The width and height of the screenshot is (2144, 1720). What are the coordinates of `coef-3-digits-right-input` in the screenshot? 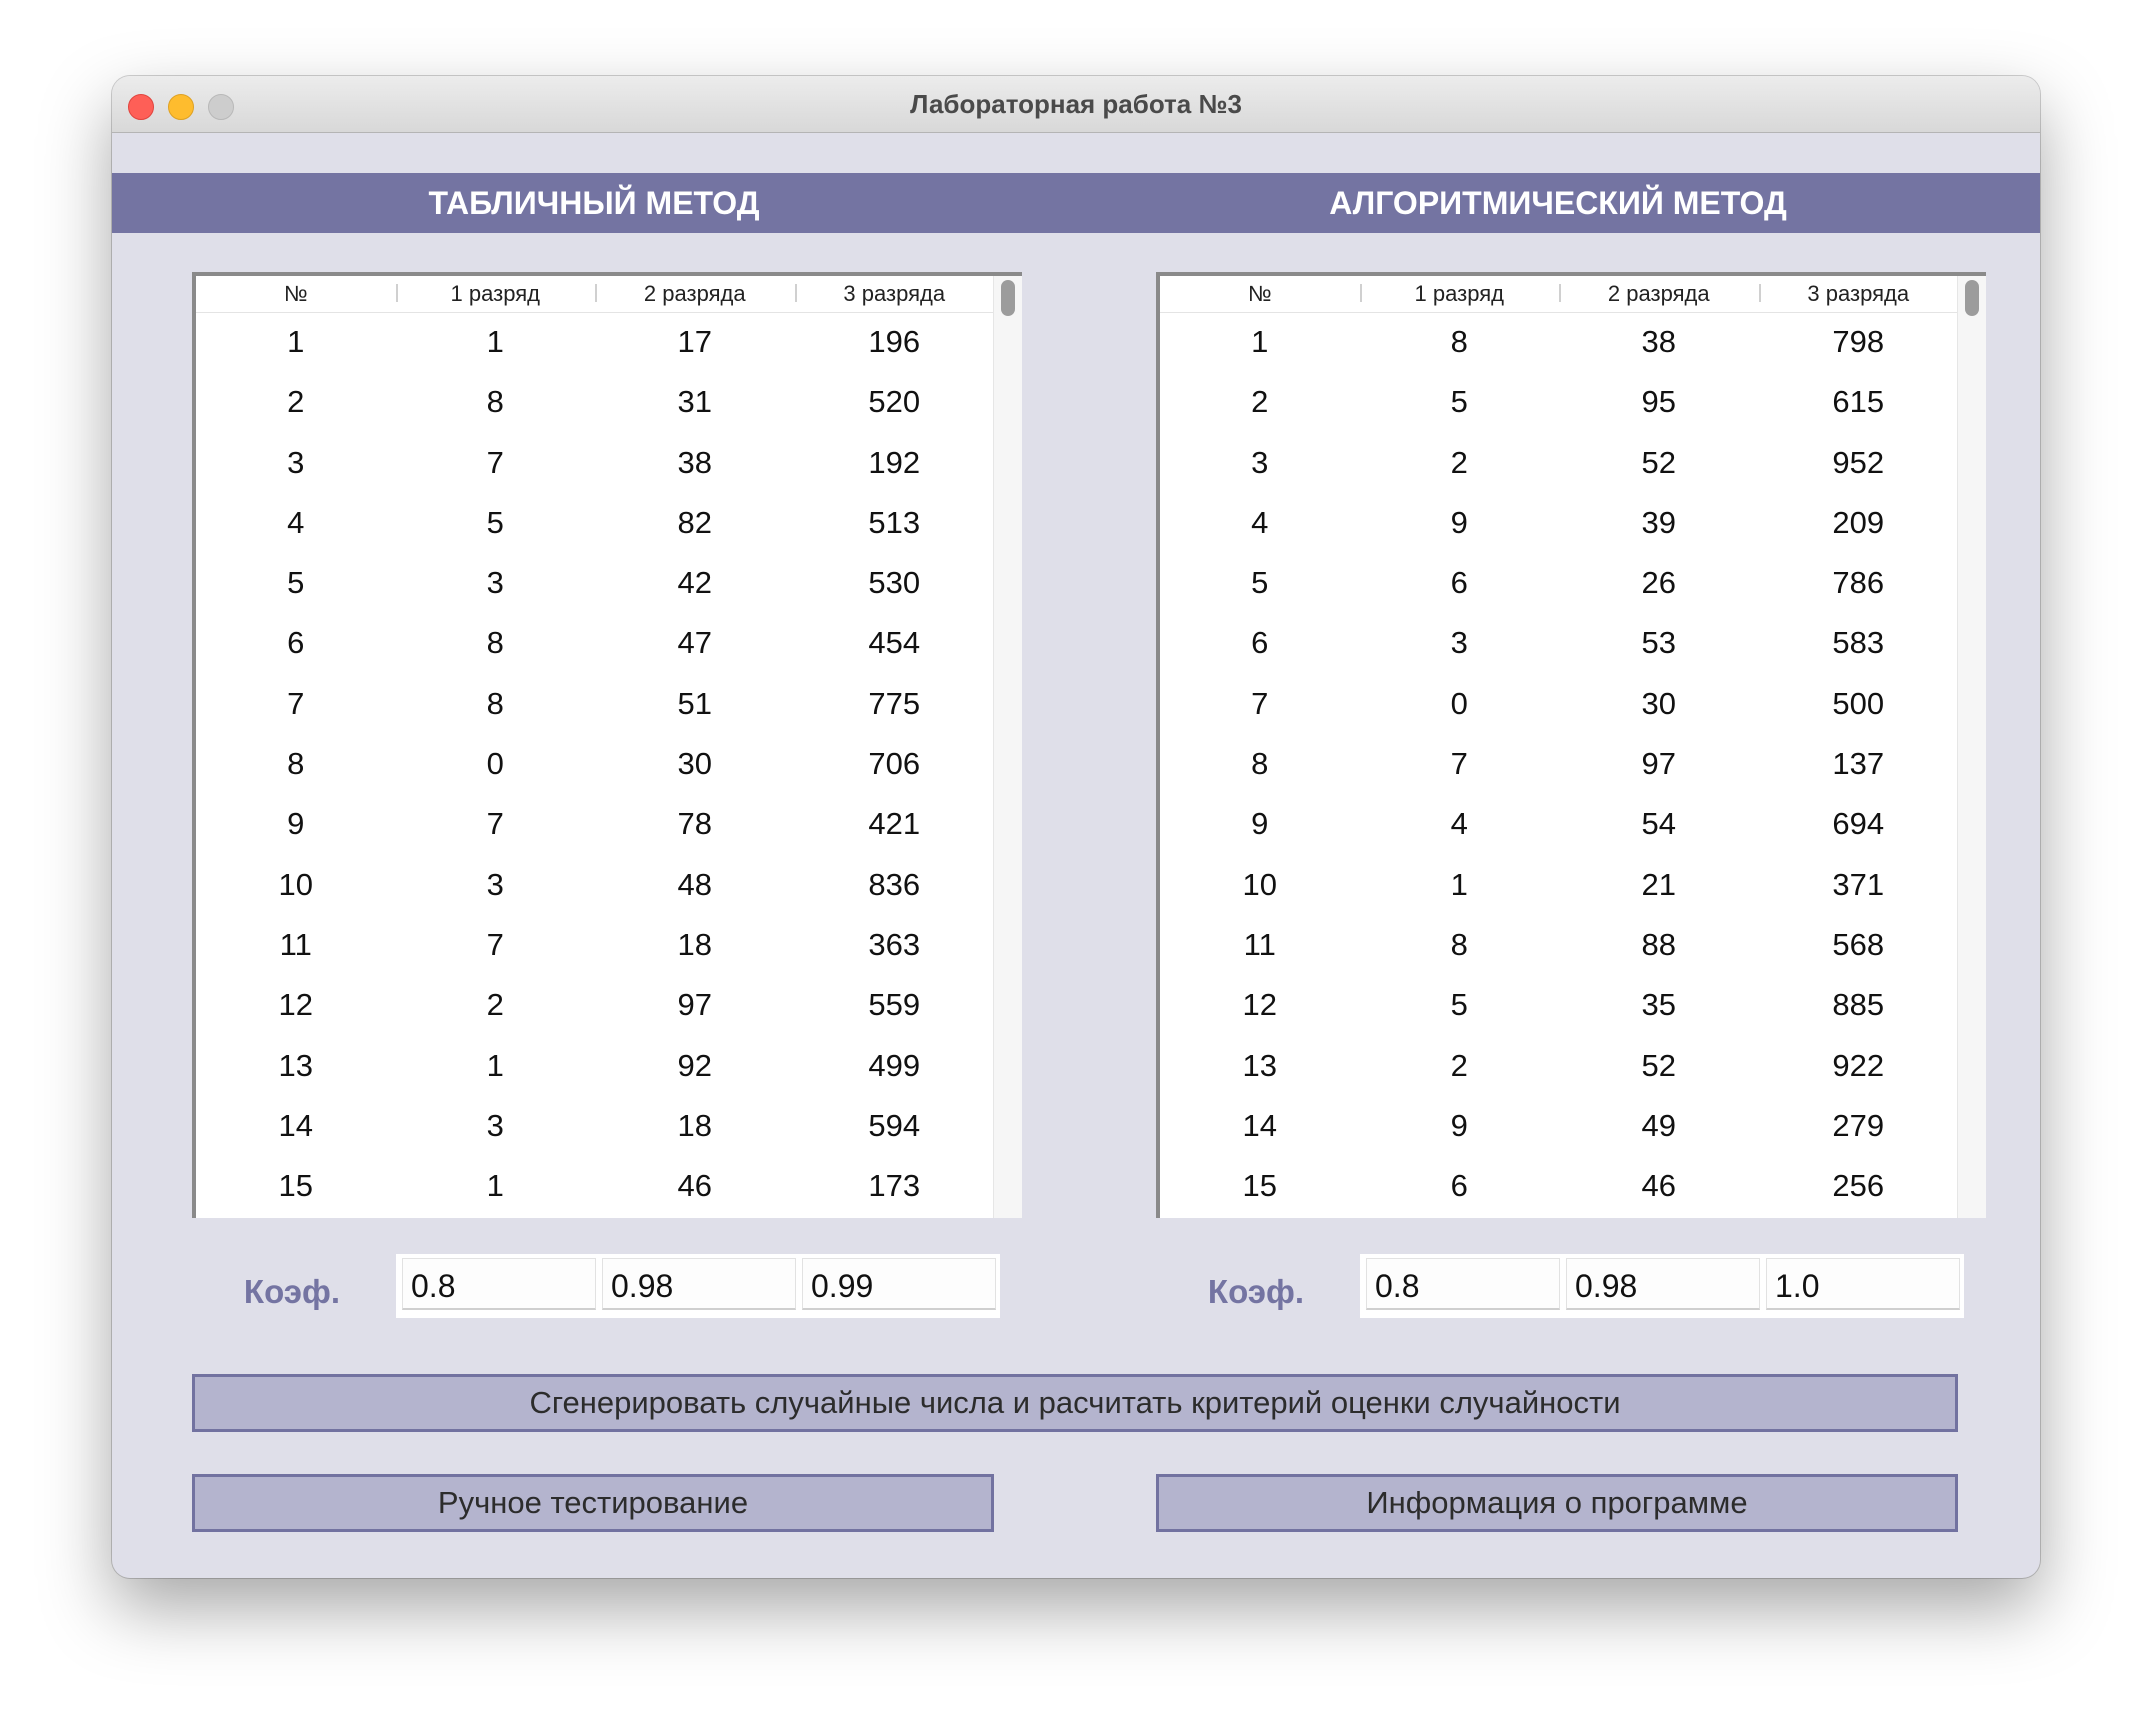 It's located at (1863, 1284).